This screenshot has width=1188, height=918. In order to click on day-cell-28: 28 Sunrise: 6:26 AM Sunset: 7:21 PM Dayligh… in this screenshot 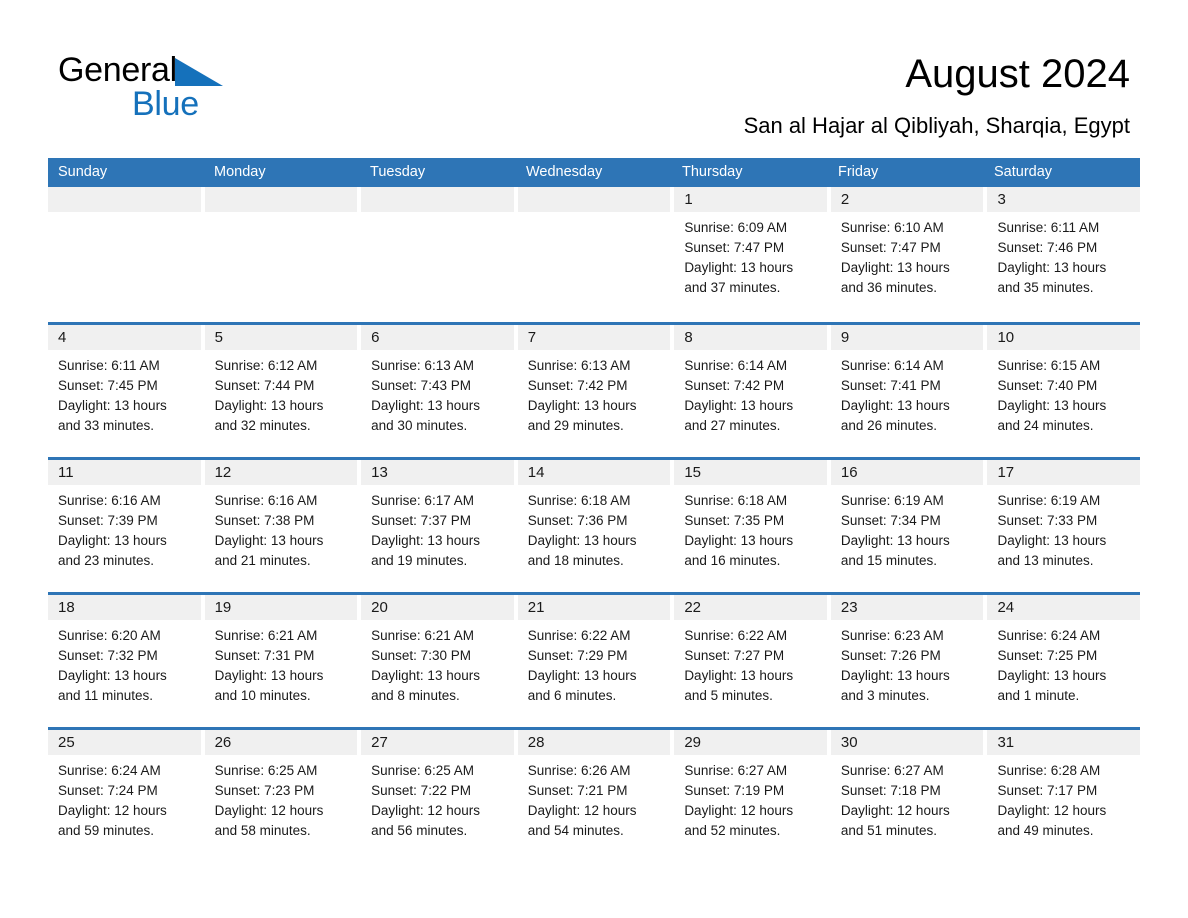, I will do `click(596, 796)`.